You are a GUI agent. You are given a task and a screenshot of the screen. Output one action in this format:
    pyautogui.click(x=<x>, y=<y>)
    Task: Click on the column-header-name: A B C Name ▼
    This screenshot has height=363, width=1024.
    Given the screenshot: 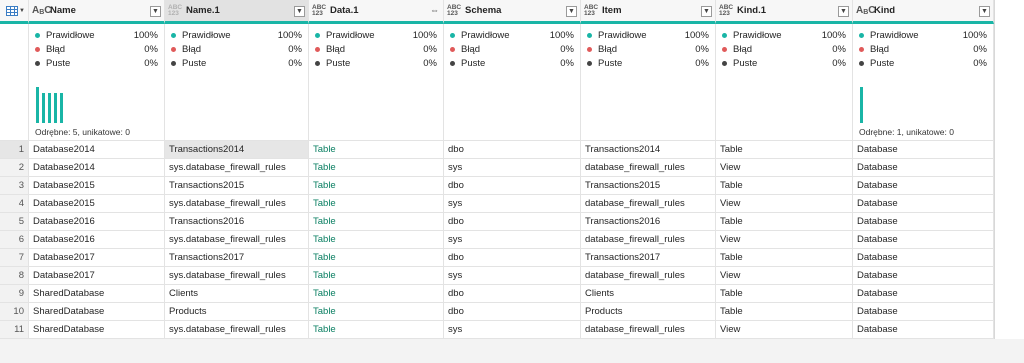 What is the action you would take?
    pyautogui.click(x=97, y=12)
    